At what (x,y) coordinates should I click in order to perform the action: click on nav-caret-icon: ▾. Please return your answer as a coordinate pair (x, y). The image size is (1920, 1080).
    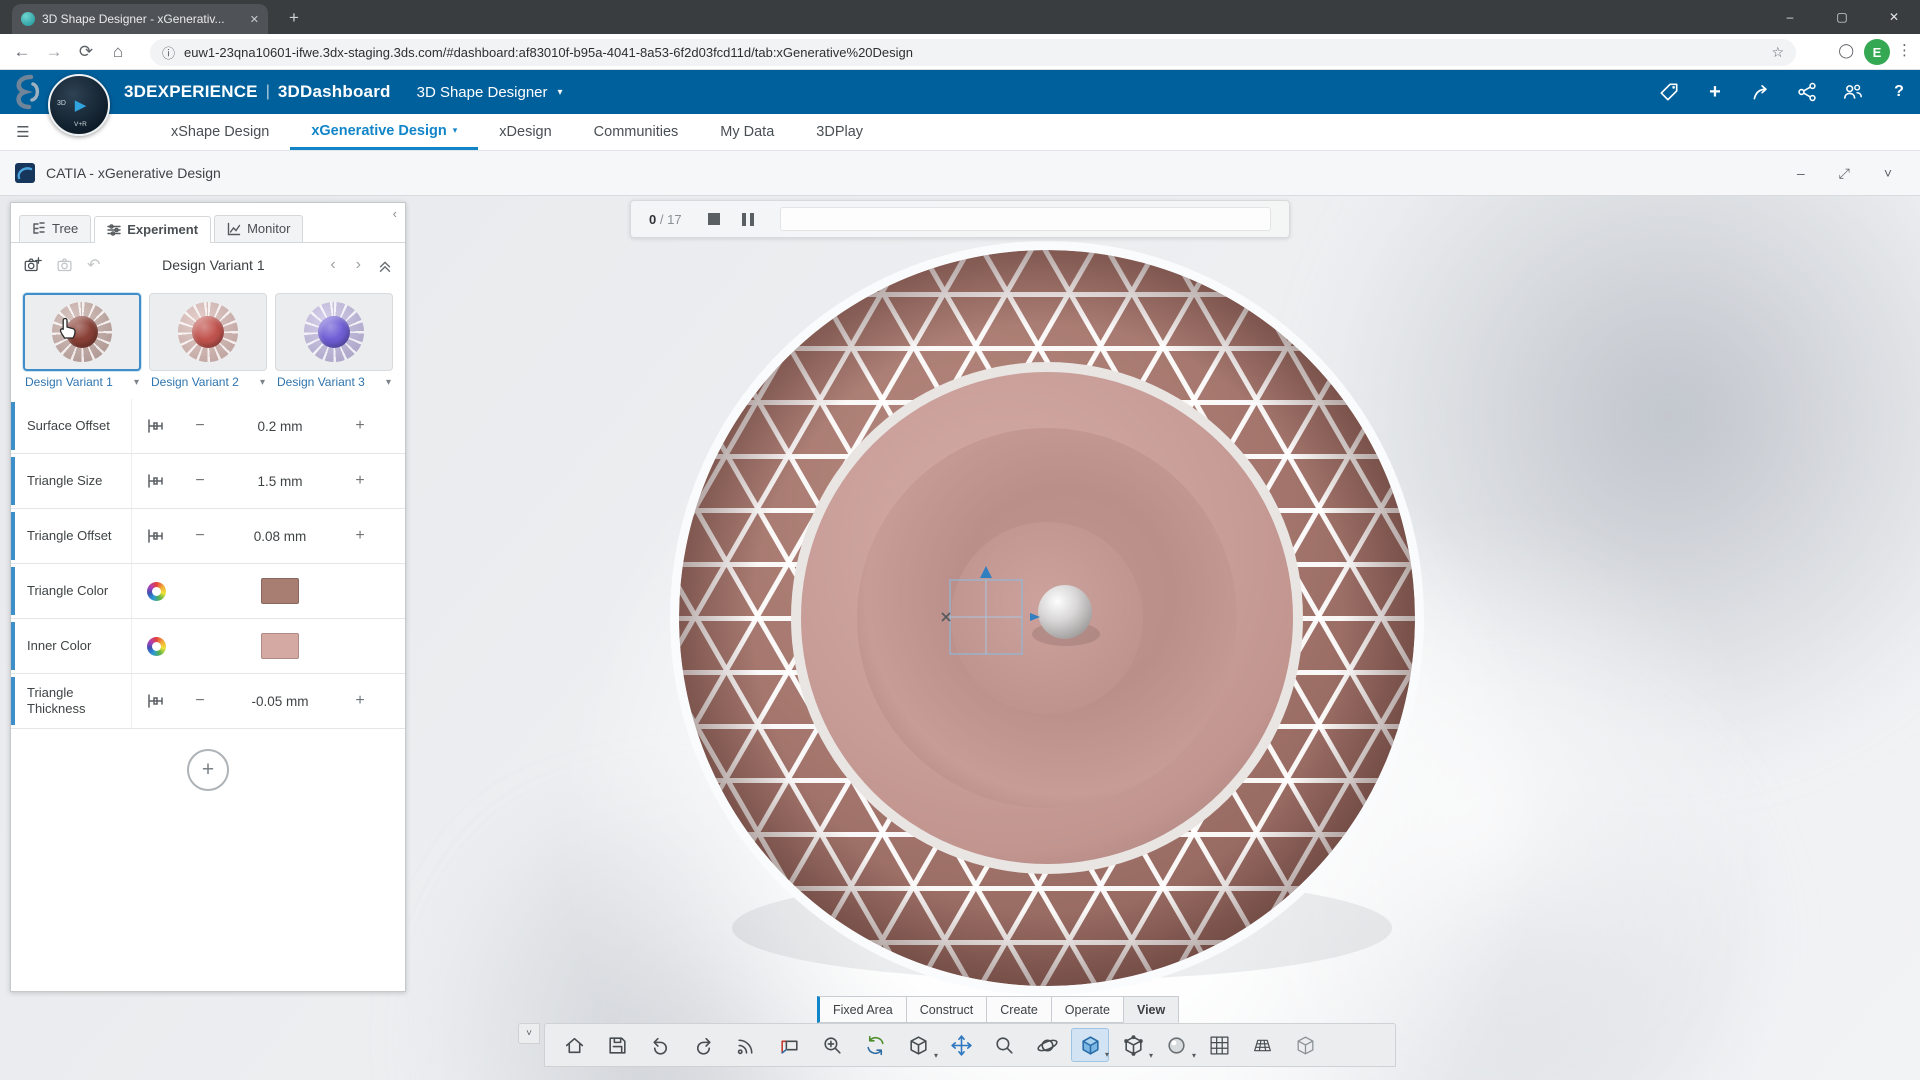
    Looking at the image, I should click on (455, 130).